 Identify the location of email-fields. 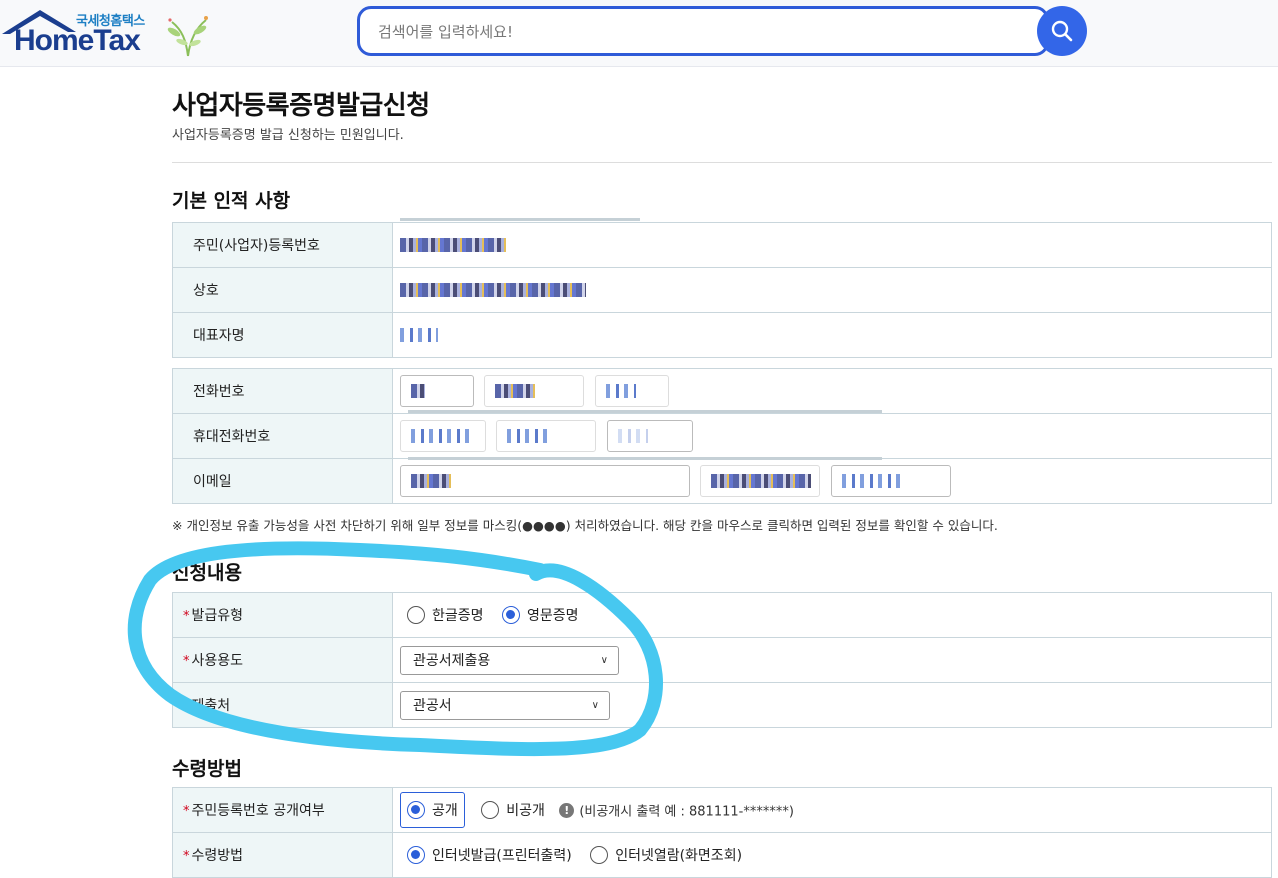
(832, 481).